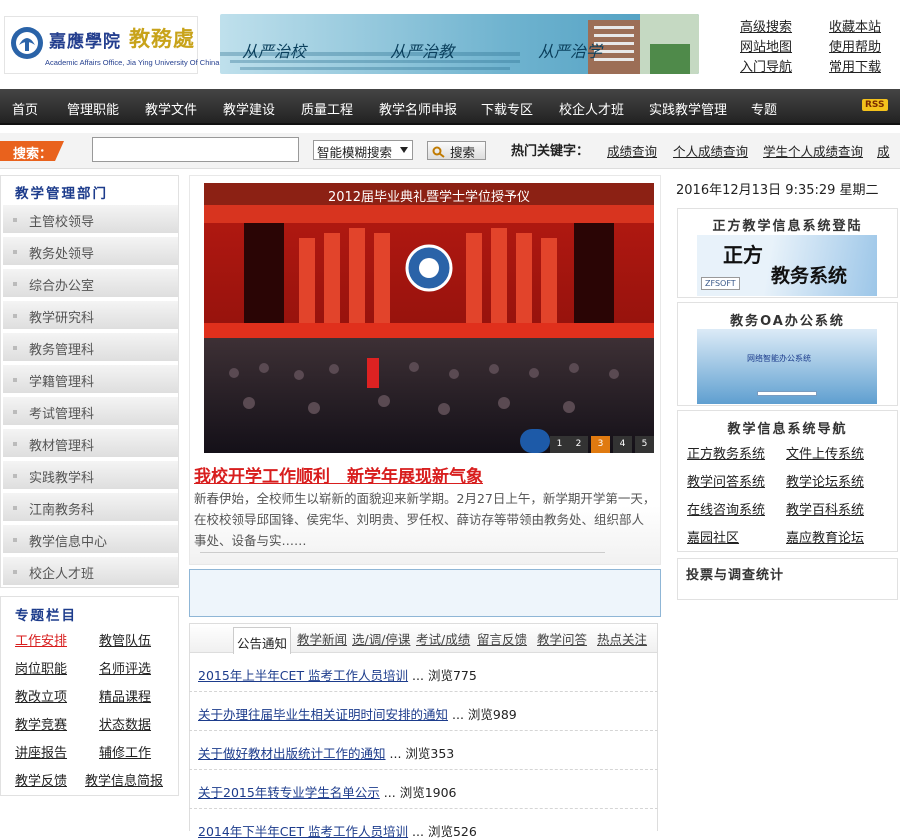  What do you see at coordinates (62, 350) in the screenshot?
I see `sidebar-item-label: 教务管理科` at bounding box center [62, 350].